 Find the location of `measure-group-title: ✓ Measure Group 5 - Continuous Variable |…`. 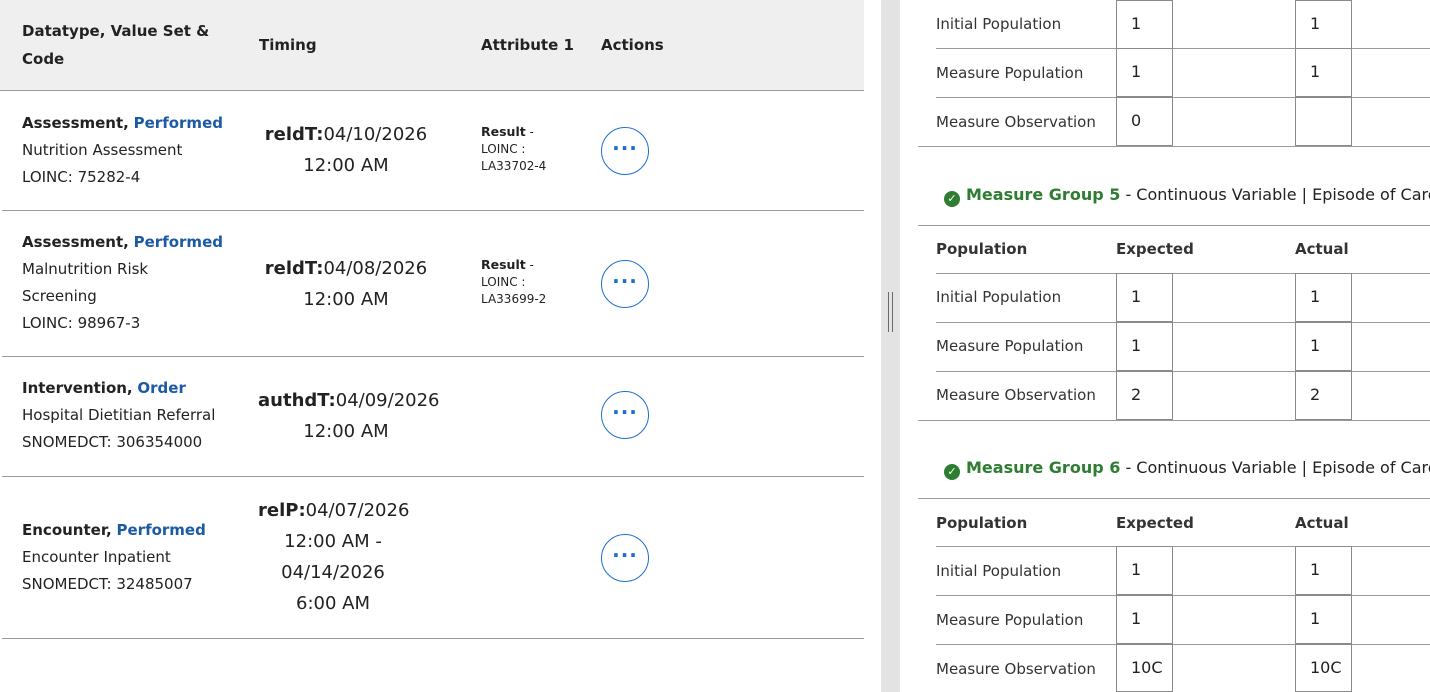

measure-group-title: ✓ Measure Group 5 - Continuous Variable |… is located at coordinates (1187, 195).